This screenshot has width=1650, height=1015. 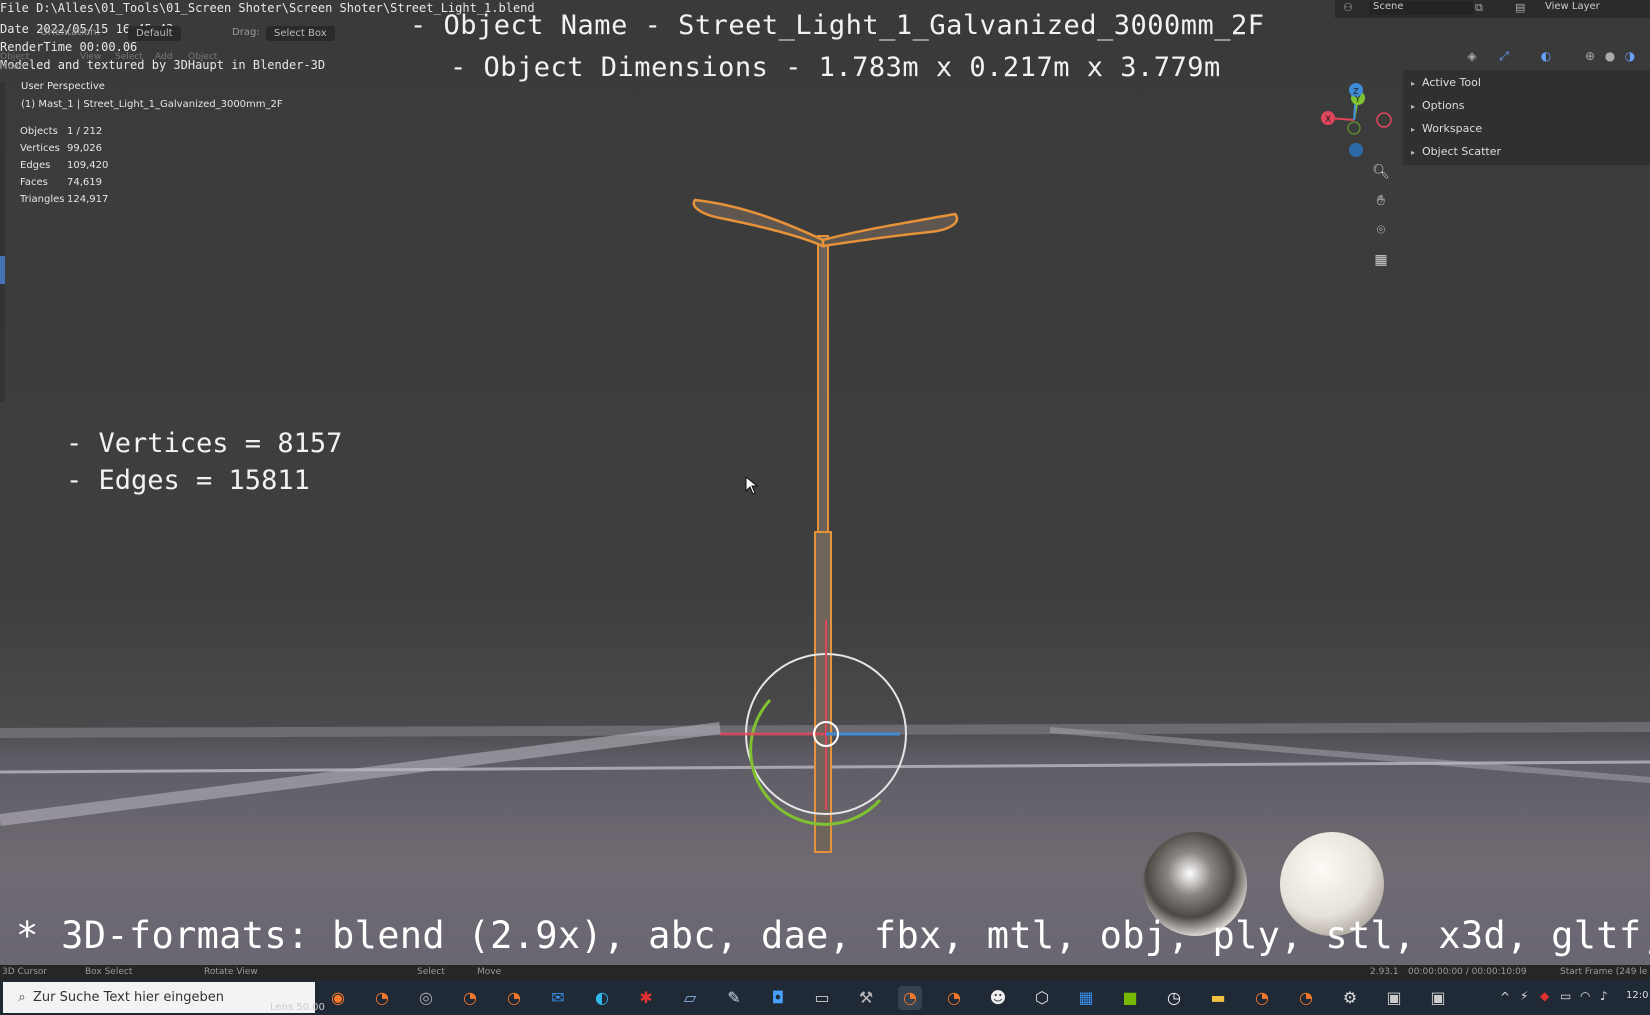 What do you see at coordinates (489, 972) in the screenshot?
I see `status-move: Move` at bounding box center [489, 972].